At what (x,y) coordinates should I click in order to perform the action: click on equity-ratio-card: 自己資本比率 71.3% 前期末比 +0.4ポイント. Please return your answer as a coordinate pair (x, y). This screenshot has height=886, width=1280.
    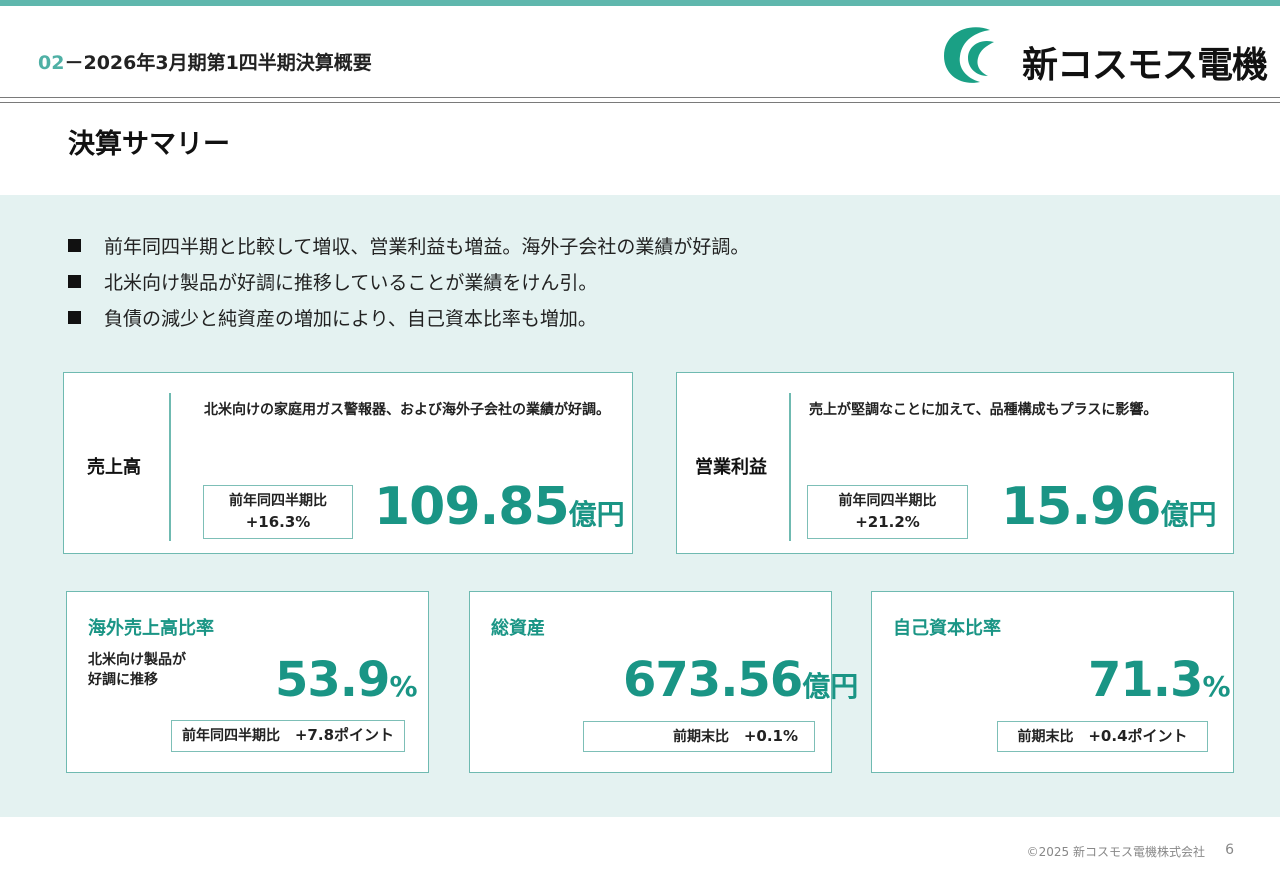
    Looking at the image, I should click on (1052, 682).